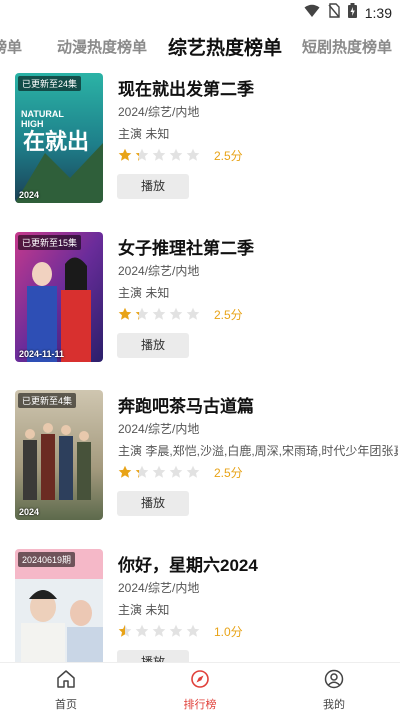 The width and height of the screenshot is (400, 713). I want to click on wifi-icon, so click(312, 13).